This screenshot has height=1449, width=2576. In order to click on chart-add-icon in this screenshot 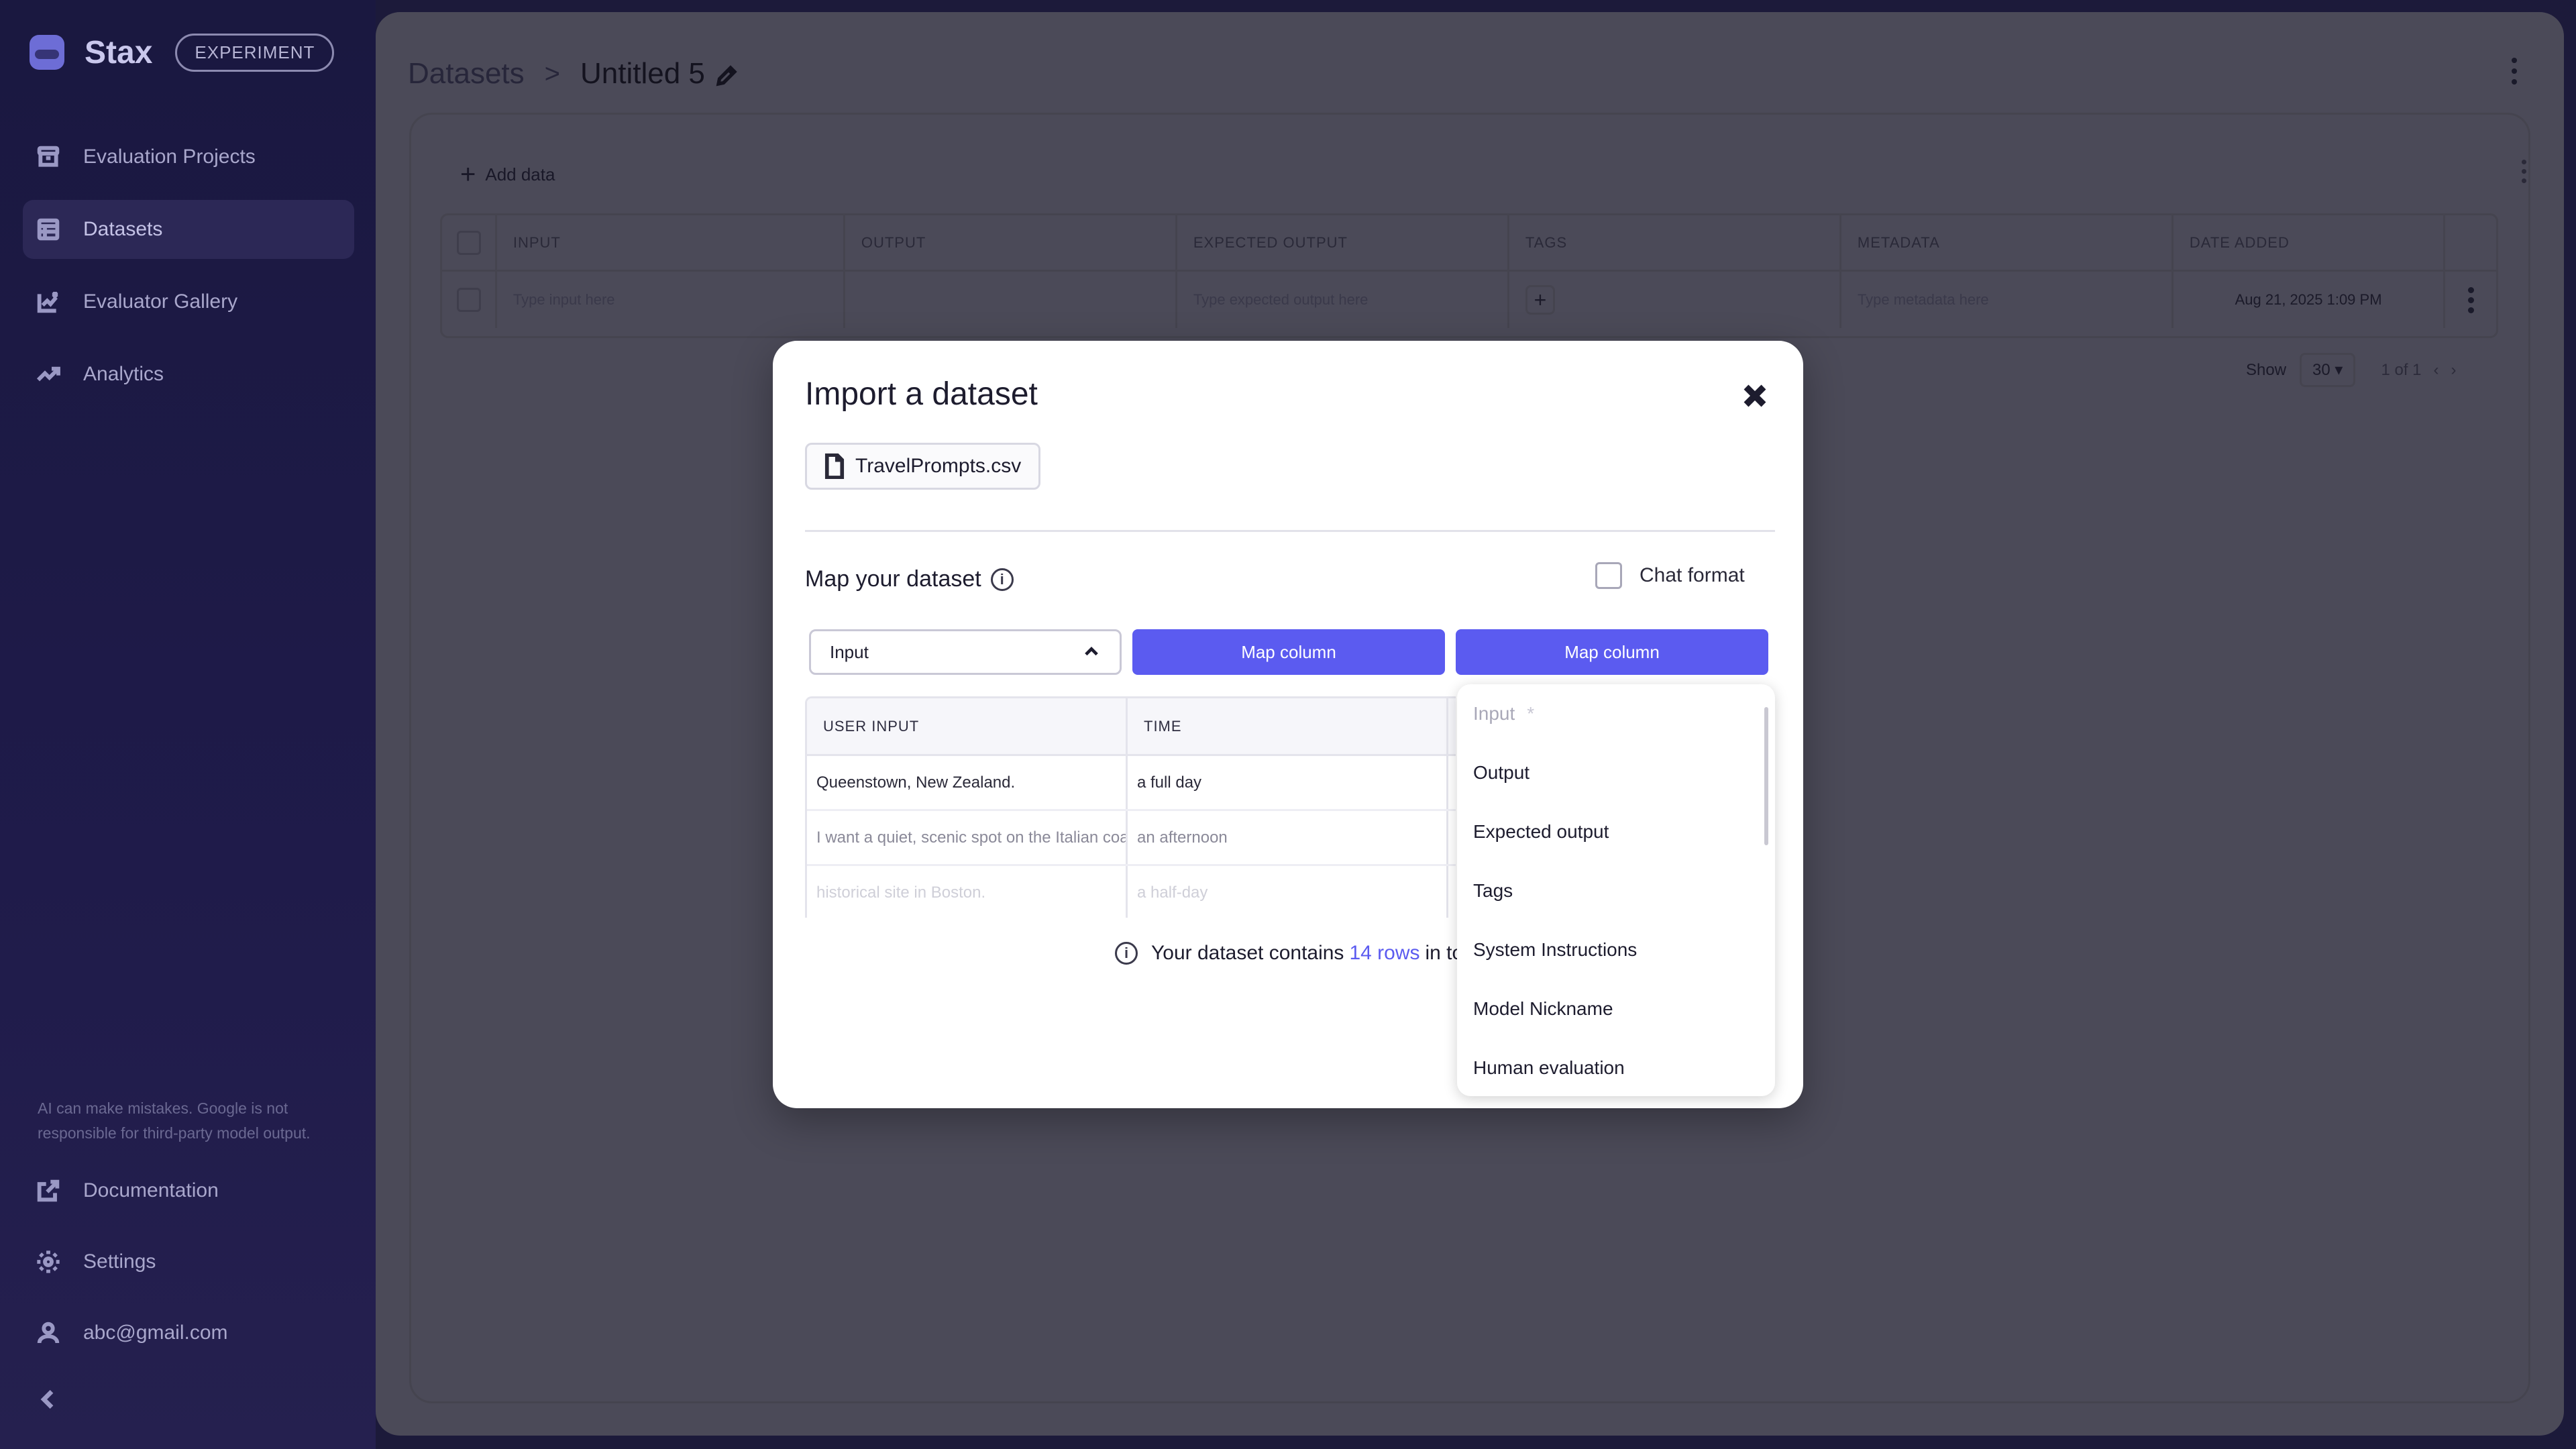, I will do `click(48, 302)`.